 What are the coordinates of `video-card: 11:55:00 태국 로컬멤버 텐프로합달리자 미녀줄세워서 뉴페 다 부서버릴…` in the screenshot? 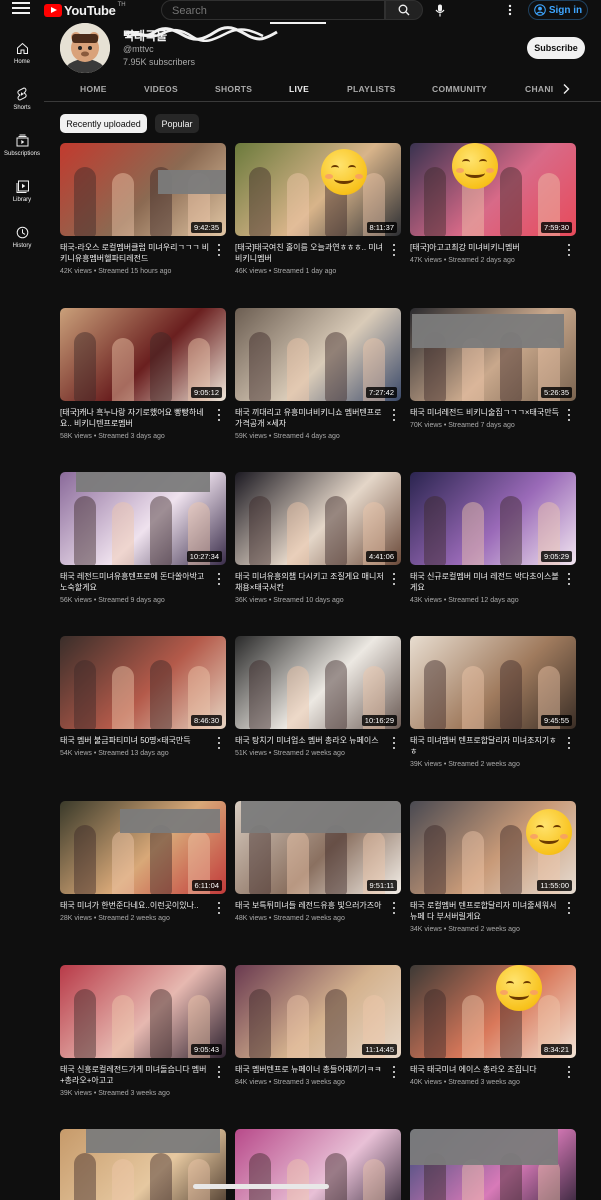 It's located at (493, 867).